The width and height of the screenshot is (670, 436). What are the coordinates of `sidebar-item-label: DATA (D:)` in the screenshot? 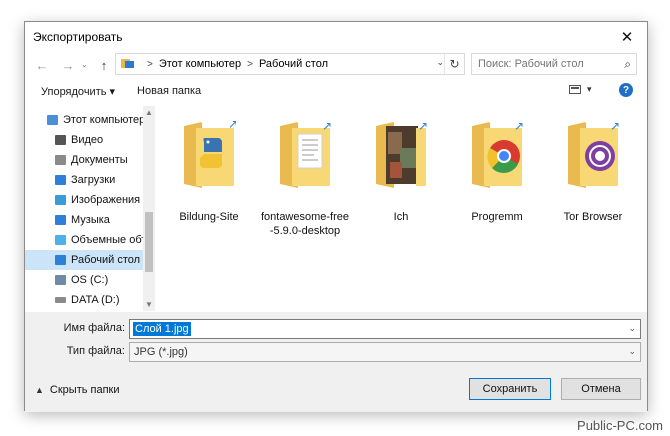 It's located at (95, 300).